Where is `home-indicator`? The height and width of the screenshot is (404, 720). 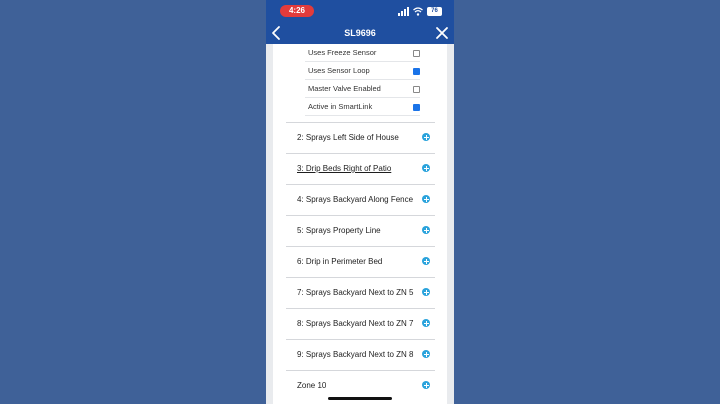 home-indicator is located at coordinates (360, 398).